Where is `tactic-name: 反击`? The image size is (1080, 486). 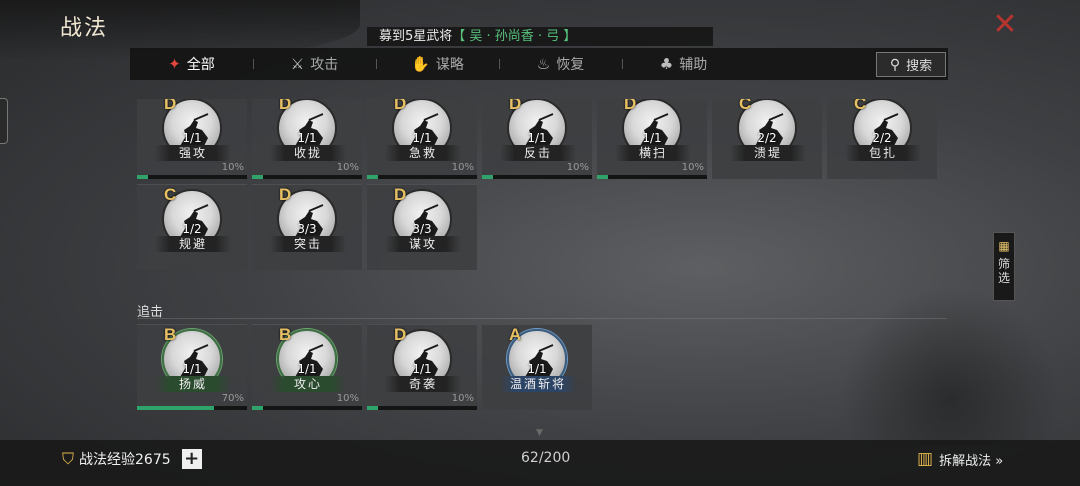 tactic-name: 反击 is located at coordinates (538, 153).